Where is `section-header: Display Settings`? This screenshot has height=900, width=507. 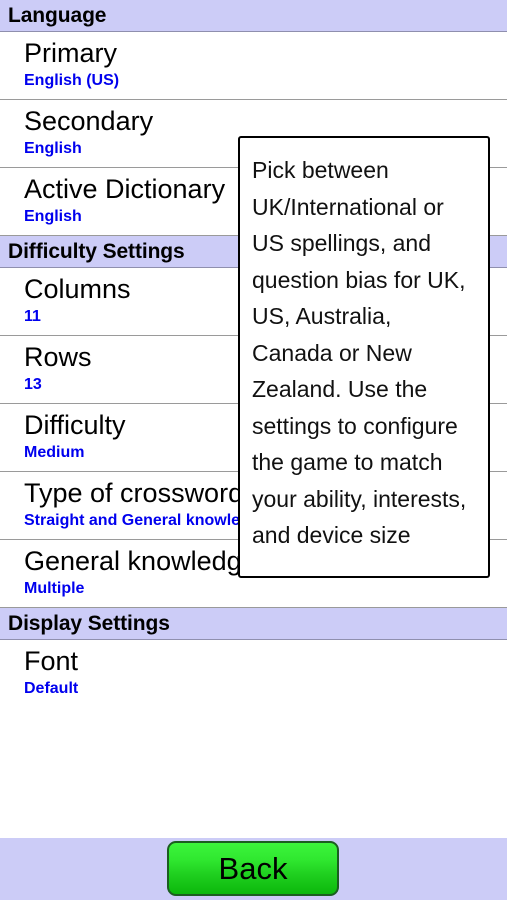 section-header: Display Settings is located at coordinates (253, 624).